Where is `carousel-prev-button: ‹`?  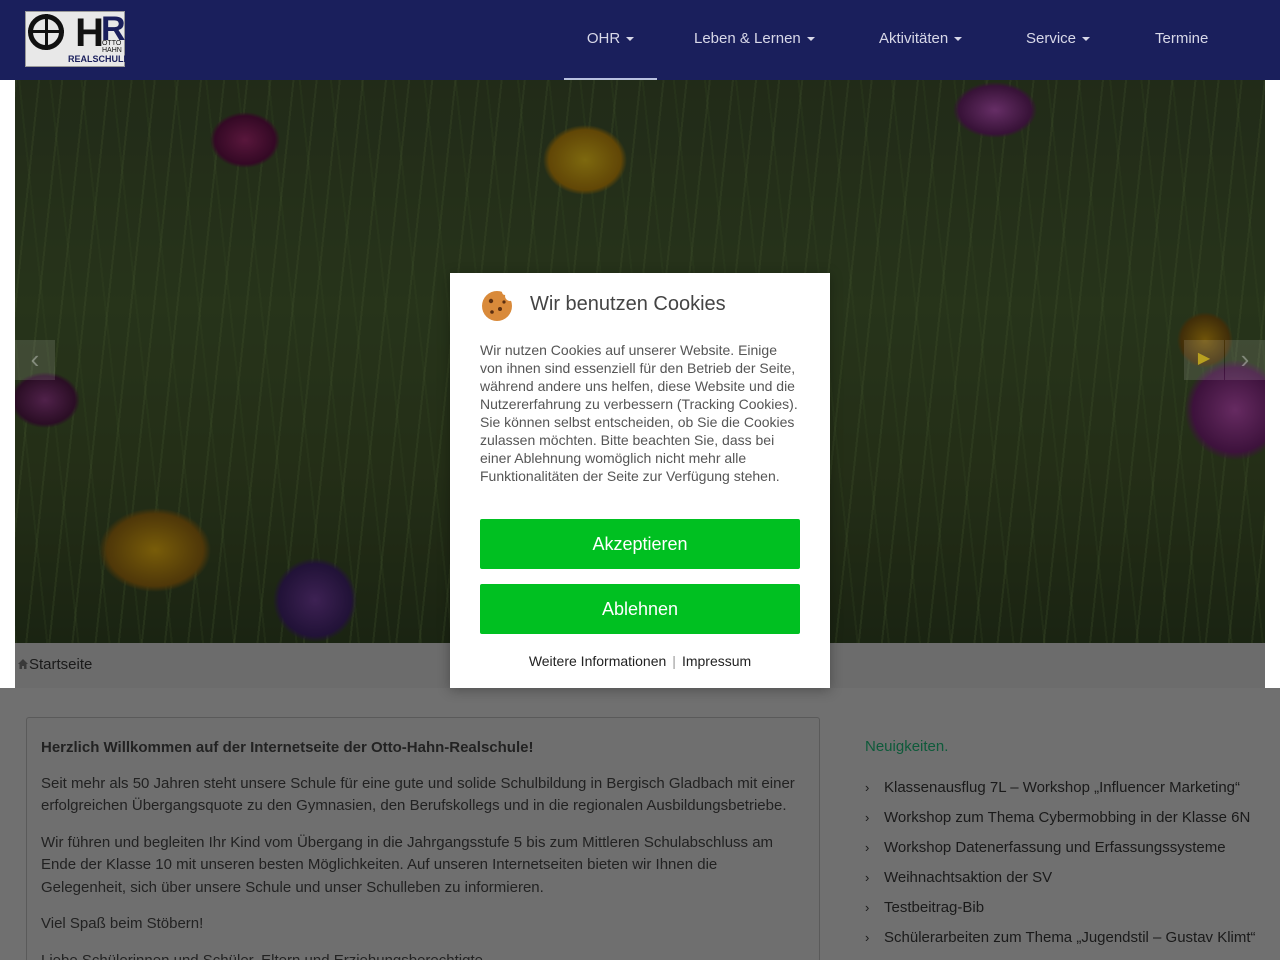 carousel-prev-button: ‹ is located at coordinates (35, 360).